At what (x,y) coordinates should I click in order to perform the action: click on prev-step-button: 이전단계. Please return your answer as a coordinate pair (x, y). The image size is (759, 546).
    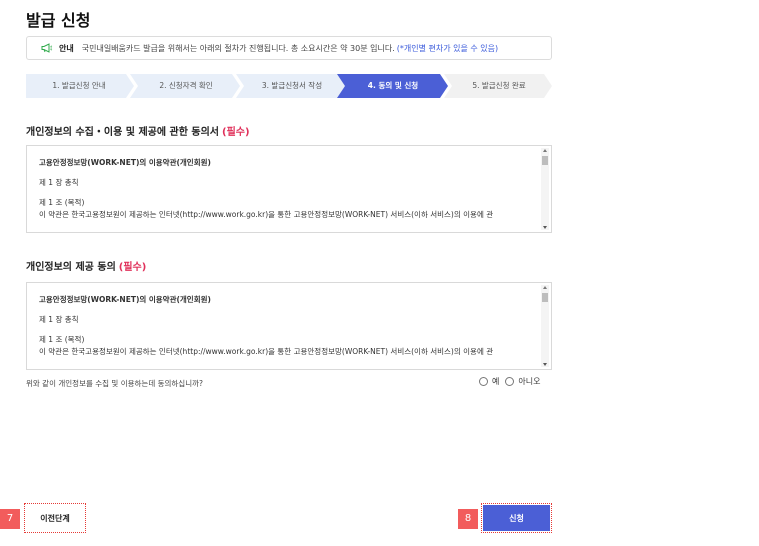
    Looking at the image, I should click on (55, 518).